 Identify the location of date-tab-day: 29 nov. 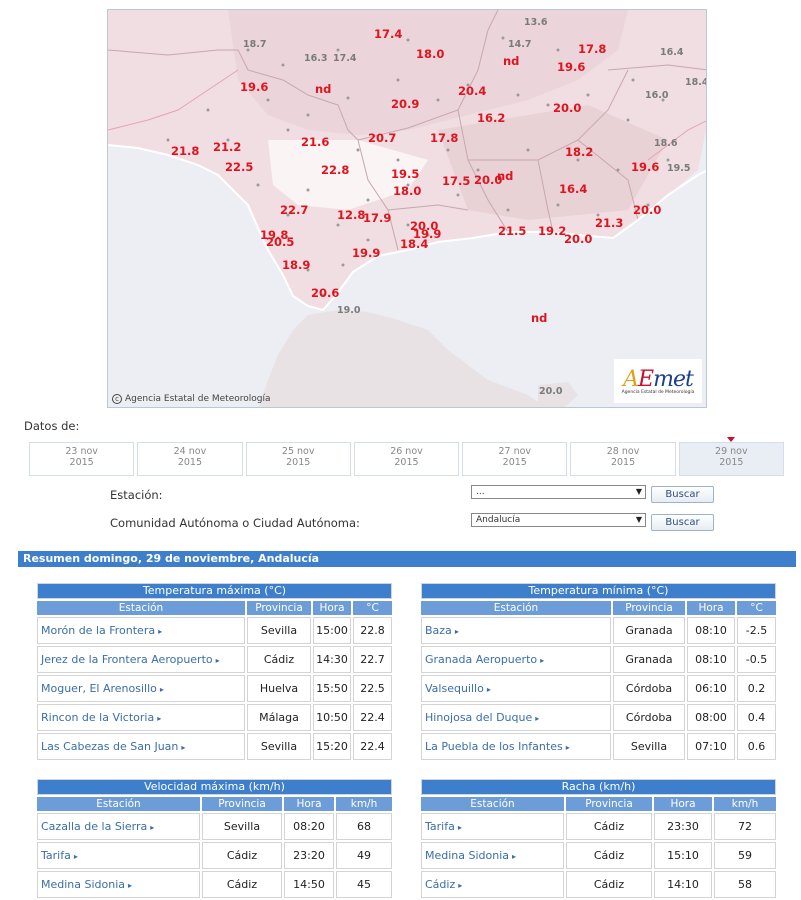
(731, 451).